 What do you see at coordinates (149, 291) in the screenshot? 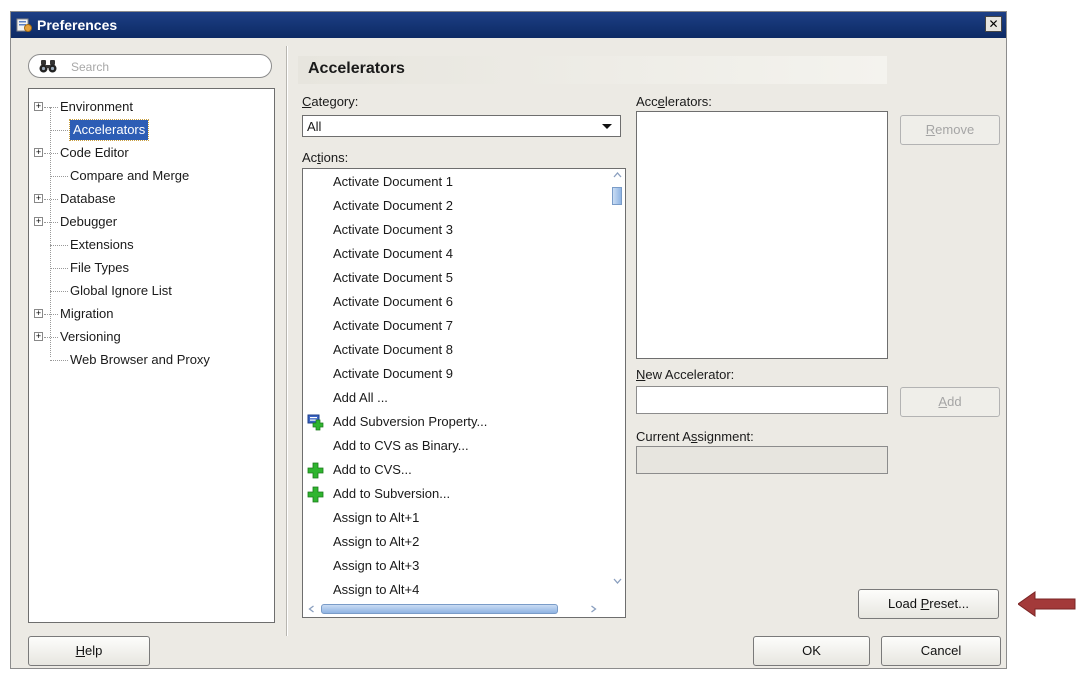
I see `tree-item: Global Ignore List` at bounding box center [149, 291].